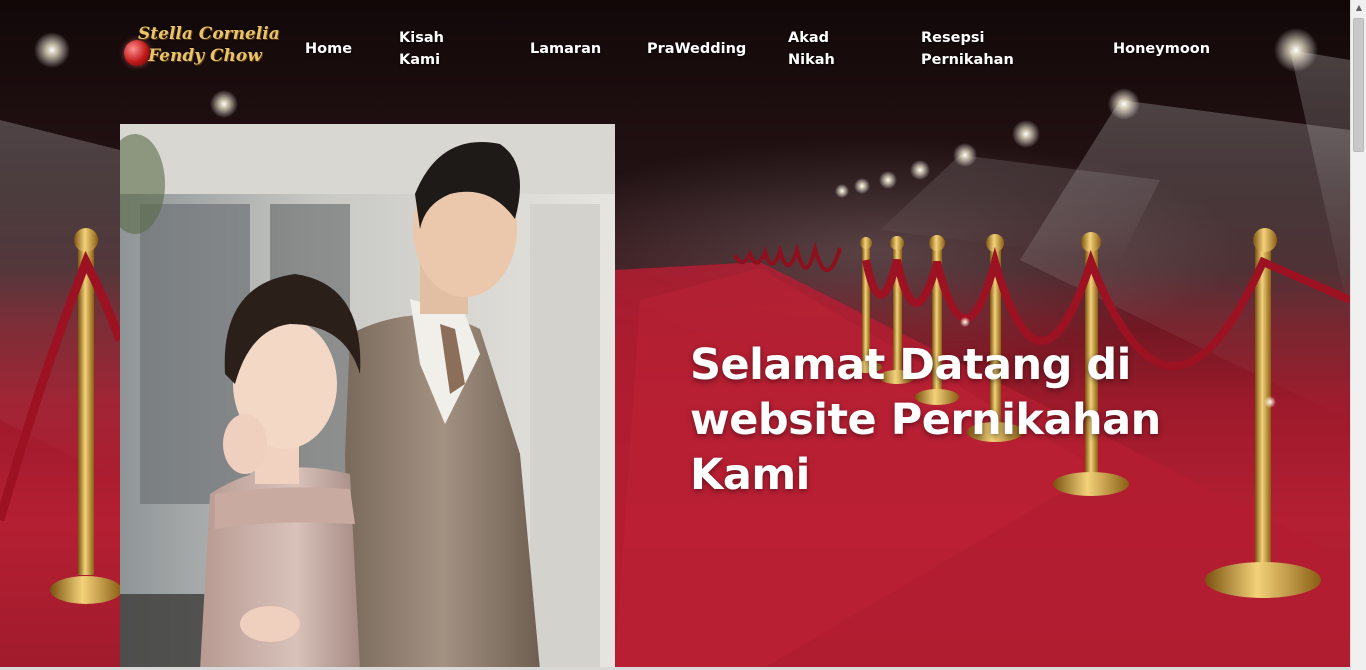  I want to click on nav-akad-nikah: Akad Nikah, so click(818, 49).